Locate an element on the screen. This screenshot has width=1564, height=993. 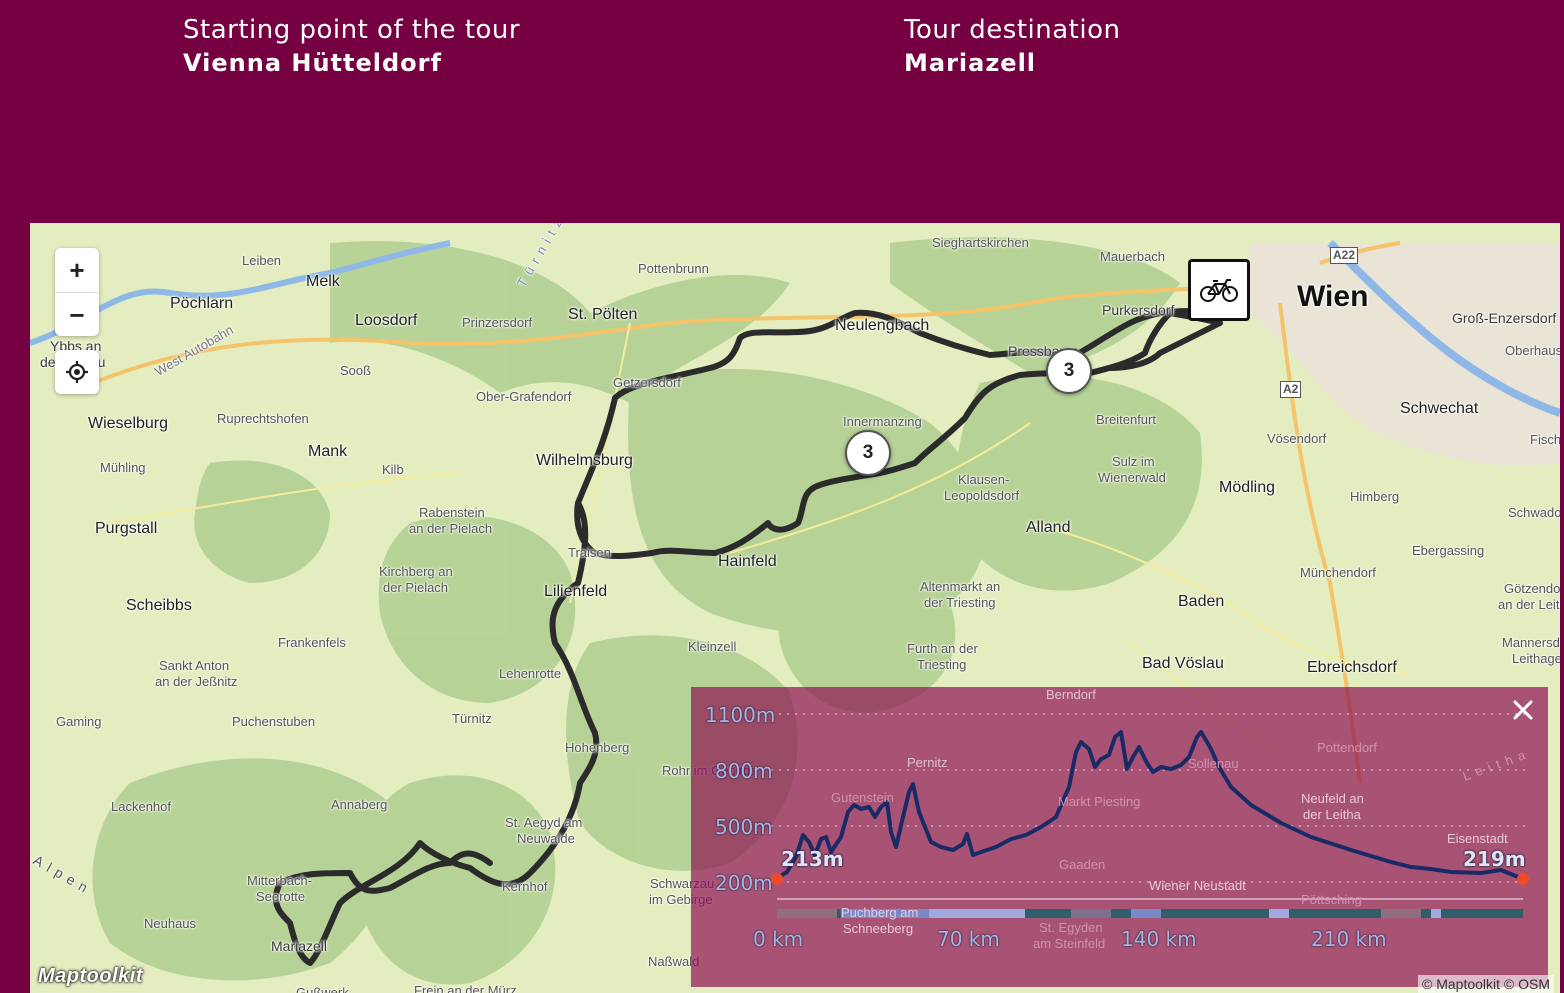
bicycle-start-marker is located at coordinates (1219, 290).